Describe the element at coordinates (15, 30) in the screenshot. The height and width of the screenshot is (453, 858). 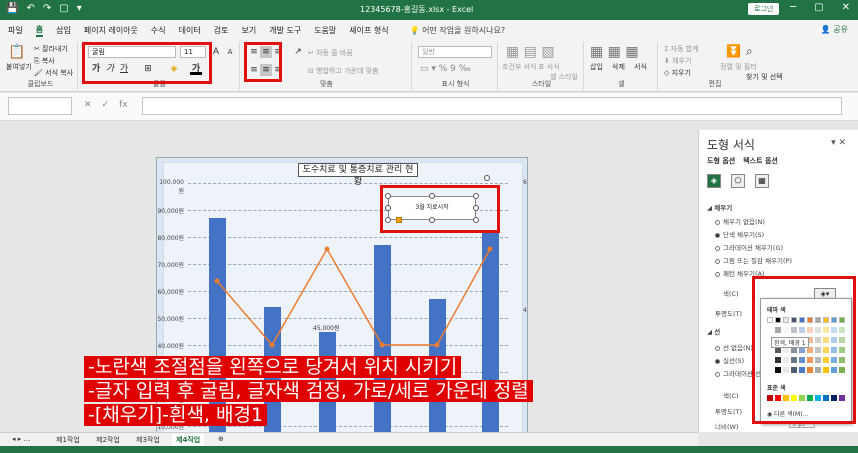
I see `tab-file: 파일` at that location.